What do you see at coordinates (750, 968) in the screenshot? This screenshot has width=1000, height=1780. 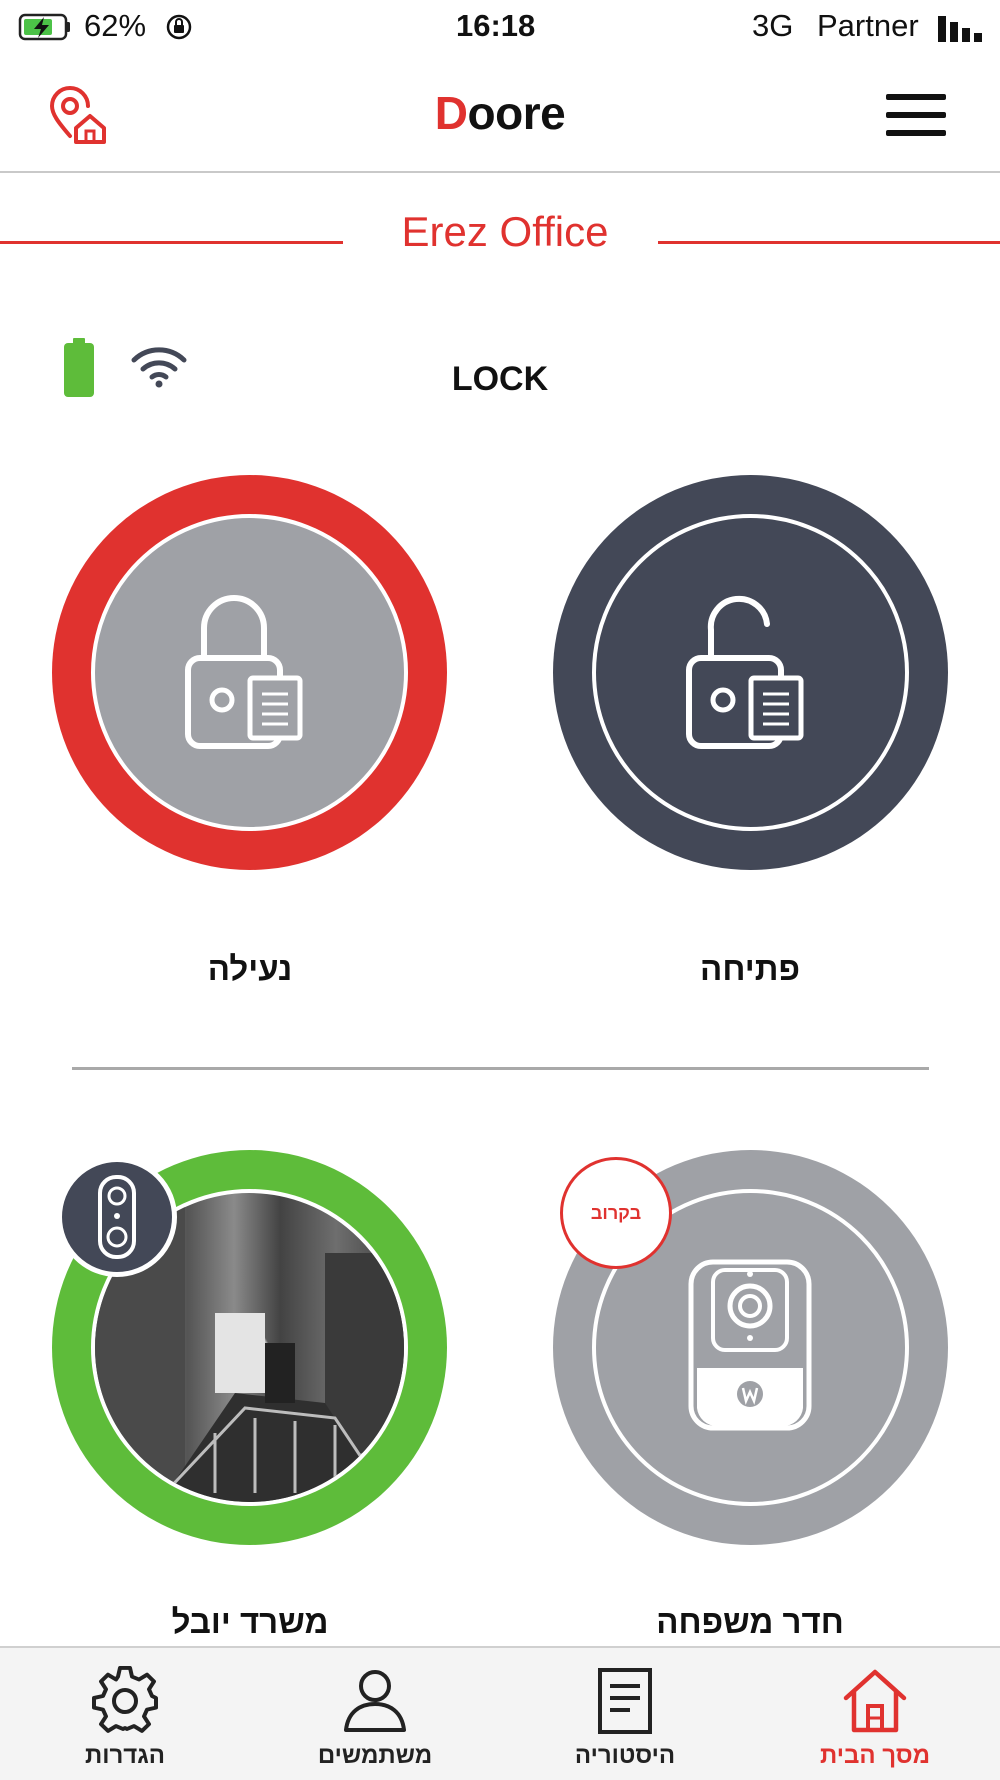 I see `unlock-label: פתיחה` at bounding box center [750, 968].